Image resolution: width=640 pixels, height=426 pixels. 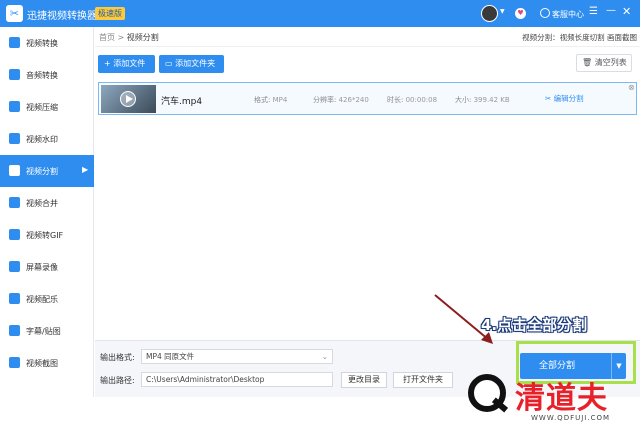 What do you see at coordinates (170, 63) in the screenshot?
I see `folder-icon: ▭` at bounding box center [170, 63].